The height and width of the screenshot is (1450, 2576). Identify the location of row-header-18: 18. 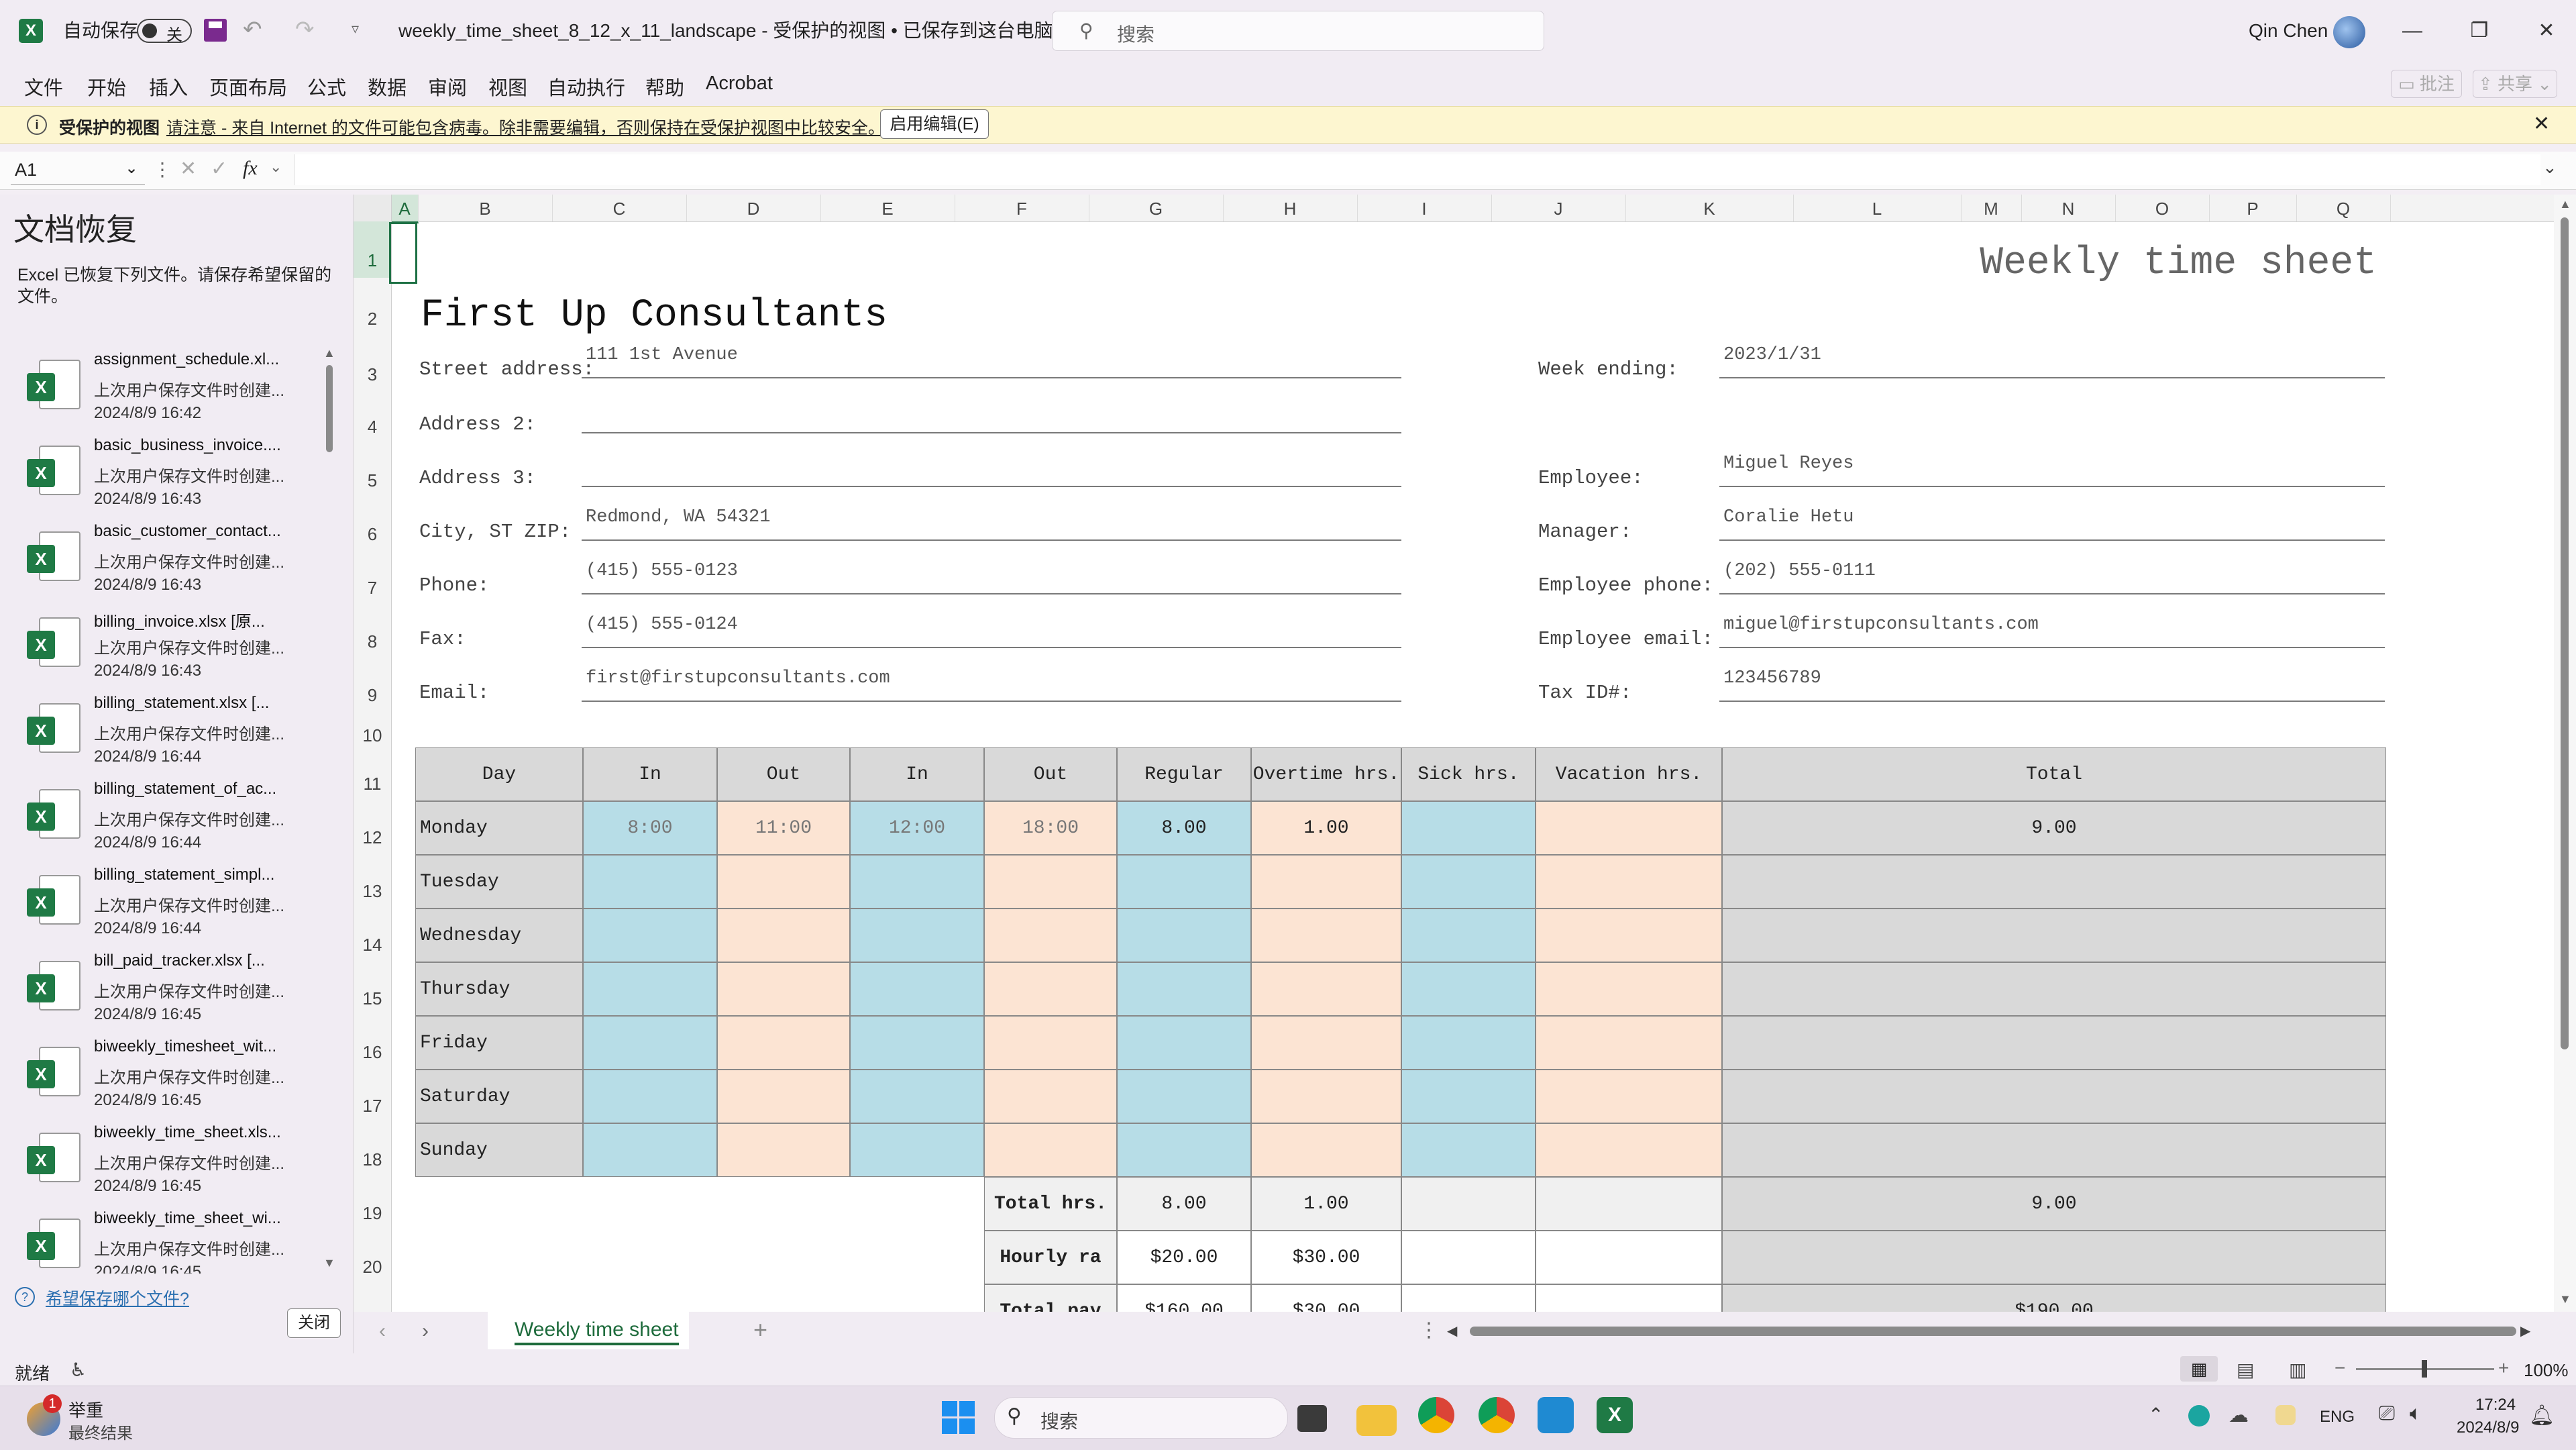
(372, 1149).